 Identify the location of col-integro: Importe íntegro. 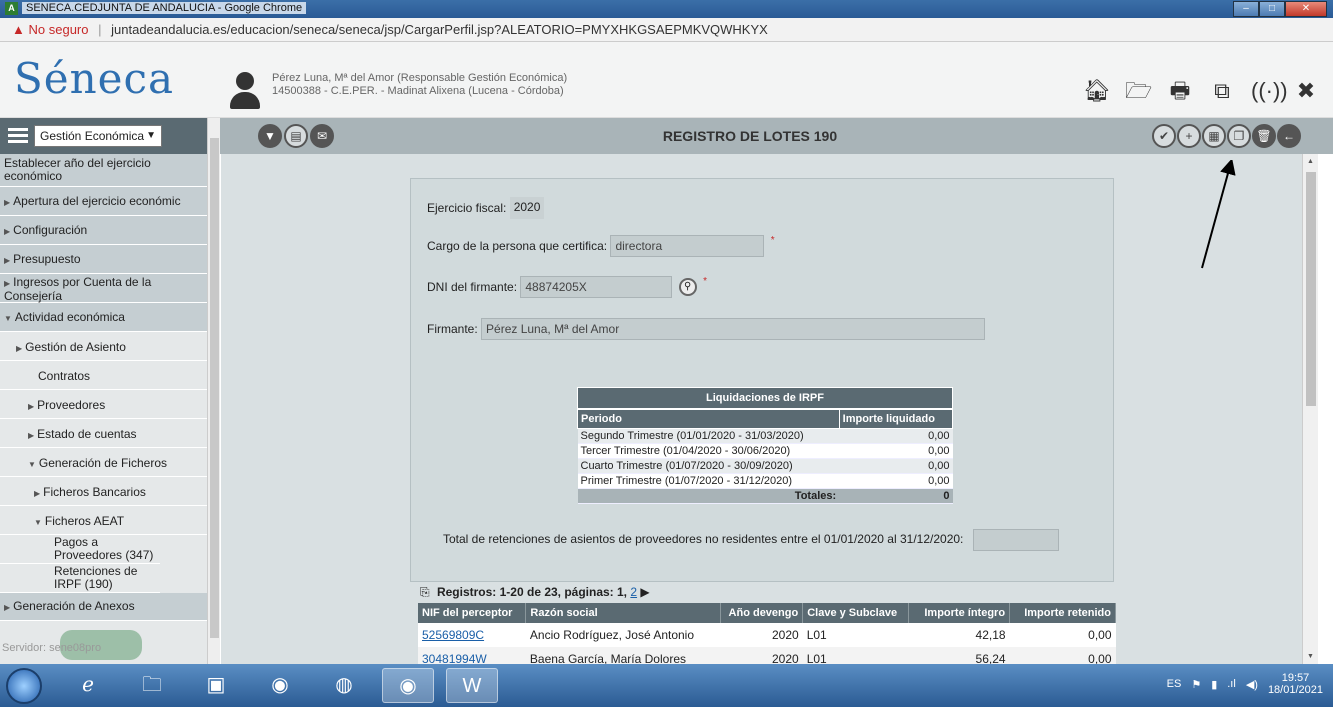
(959, 613).